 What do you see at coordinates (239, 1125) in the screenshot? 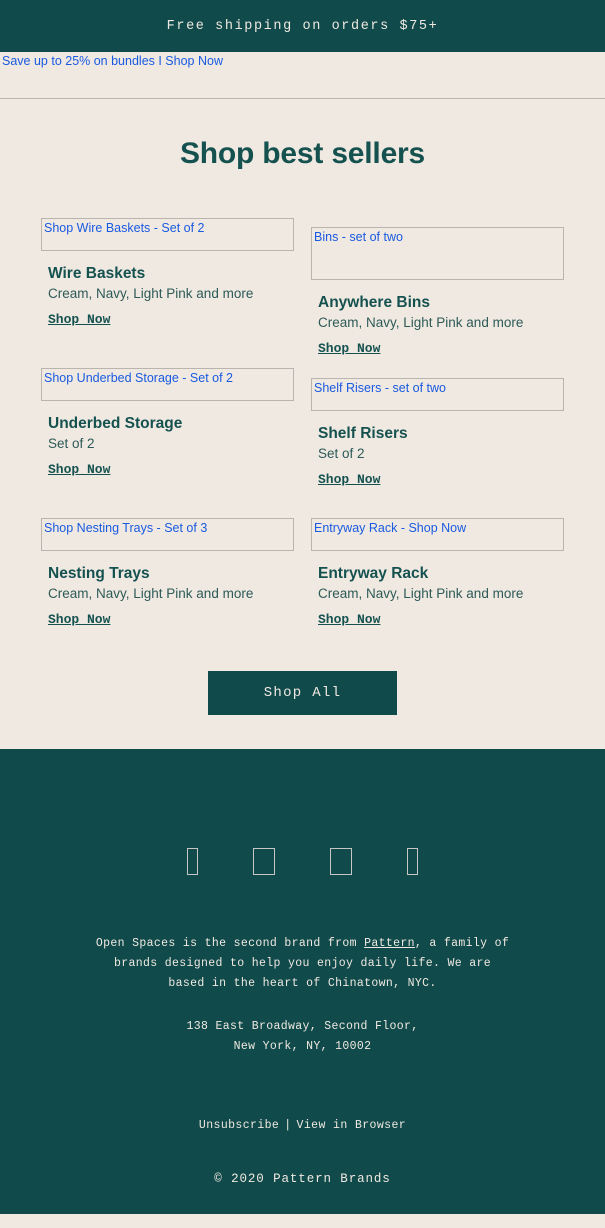
I see `unsubscribe-link: Unsubscribe` at bounding box center [239, 1125].